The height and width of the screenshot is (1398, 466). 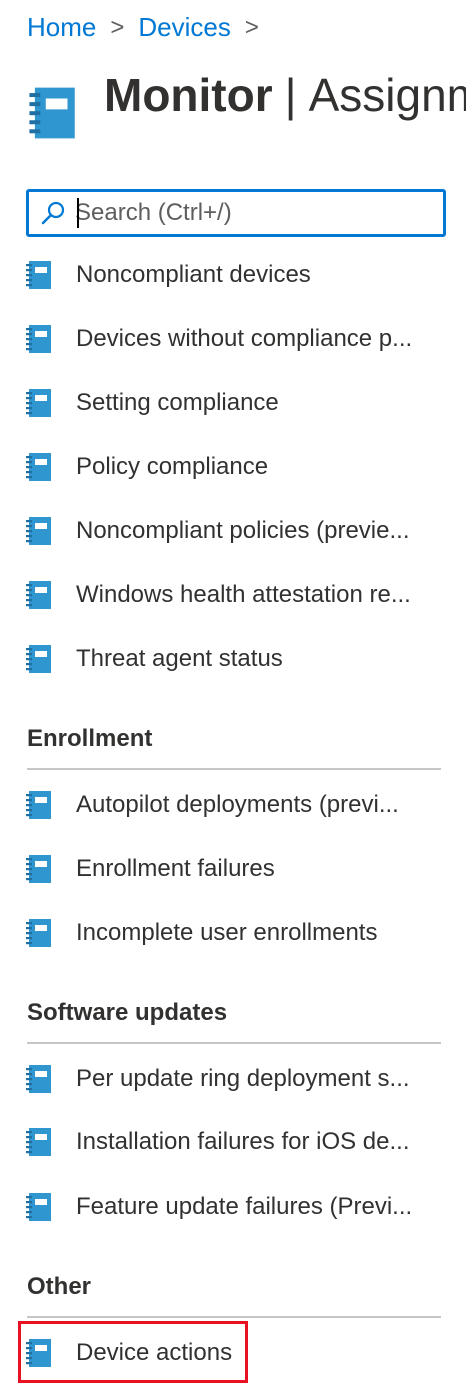 I want to click on section-header-software-updates: Software updates, so click(x=127, y=1012).